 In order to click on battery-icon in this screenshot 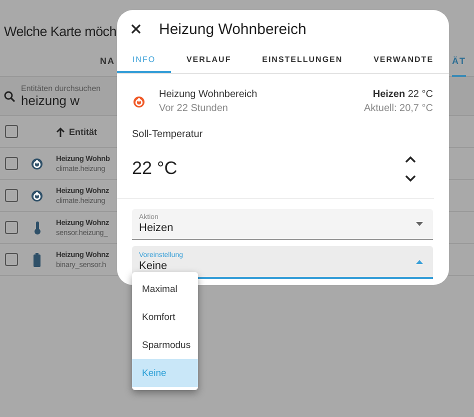, I will do `click(37, 259)`.